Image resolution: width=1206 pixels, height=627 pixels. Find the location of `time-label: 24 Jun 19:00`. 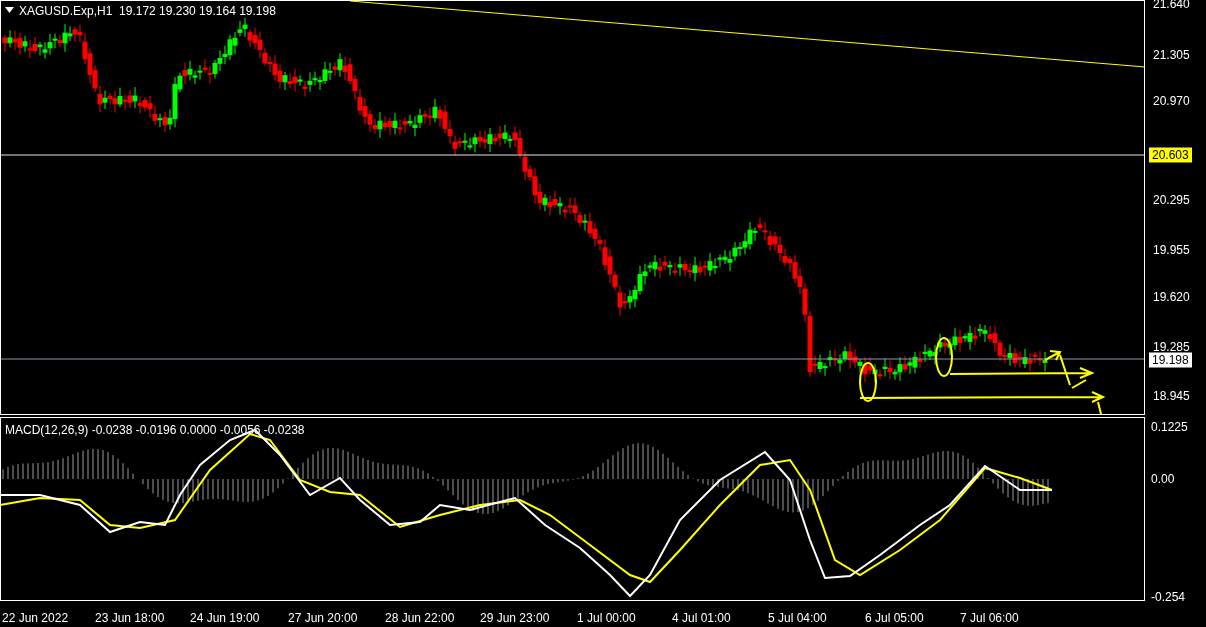

time-label: 24 Jun 19:00 is located at coordinates (225, 618).